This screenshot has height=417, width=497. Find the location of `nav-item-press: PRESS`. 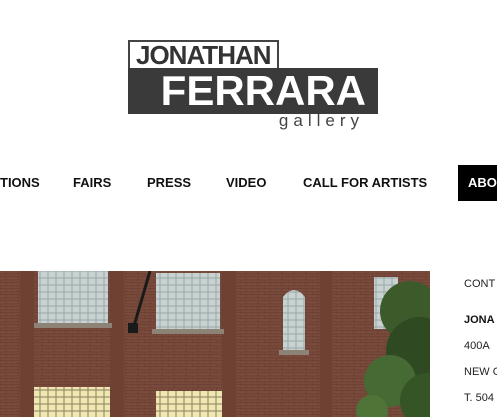

nav-item-press: PRESS is located at coordinates (169, 183).